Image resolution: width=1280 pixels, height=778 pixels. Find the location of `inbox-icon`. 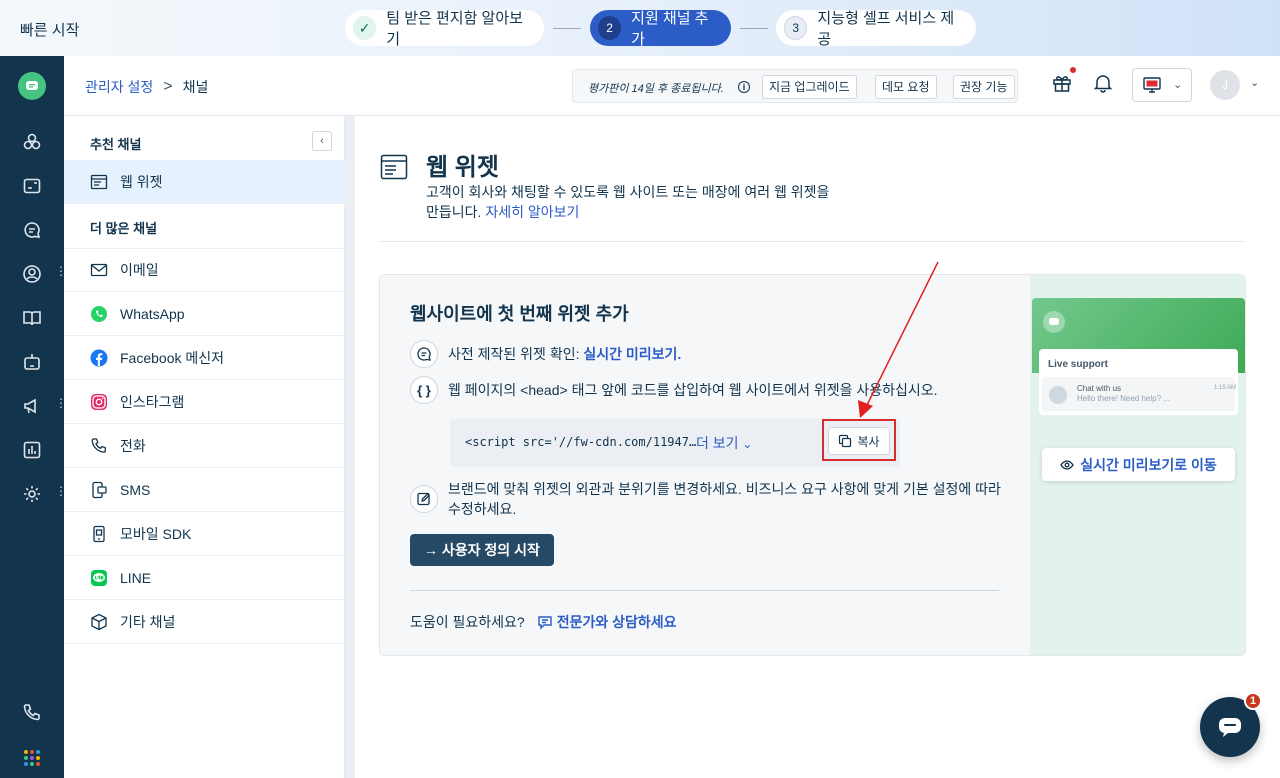

inbox-icon is located at coordinates (32, 186).